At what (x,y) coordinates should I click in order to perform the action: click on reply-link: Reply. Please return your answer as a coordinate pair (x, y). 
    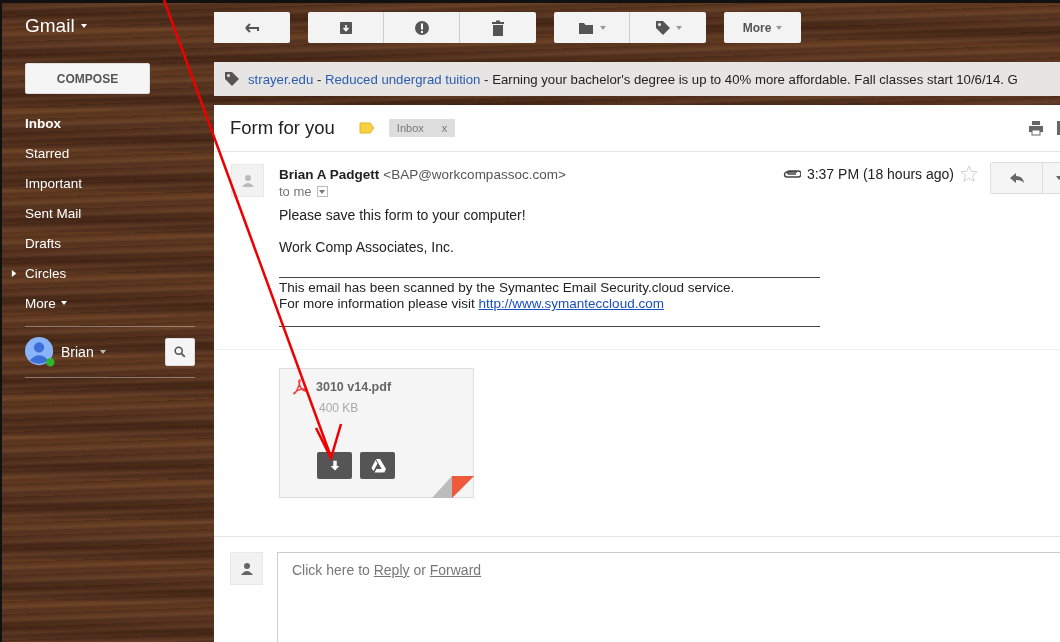
    Looking at the image, I should click on (391, 570).